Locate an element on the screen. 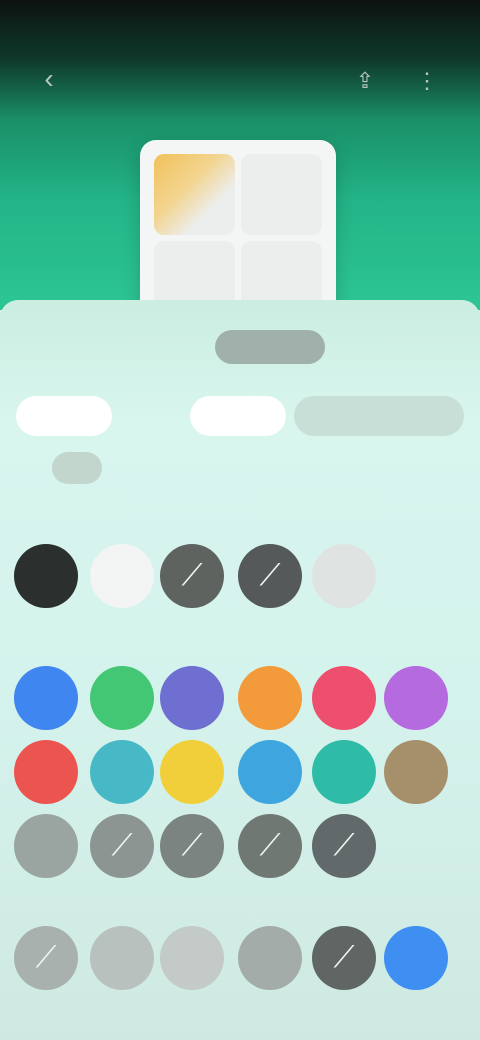  status-bar is located at coordinates (240, 30).